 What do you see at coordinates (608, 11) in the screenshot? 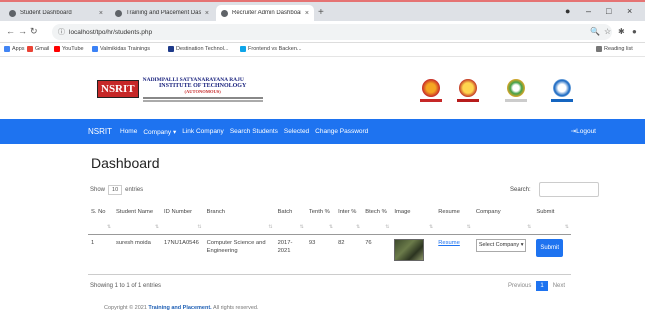
I see `maximize-icon: □` at bounding box center [608, 11].